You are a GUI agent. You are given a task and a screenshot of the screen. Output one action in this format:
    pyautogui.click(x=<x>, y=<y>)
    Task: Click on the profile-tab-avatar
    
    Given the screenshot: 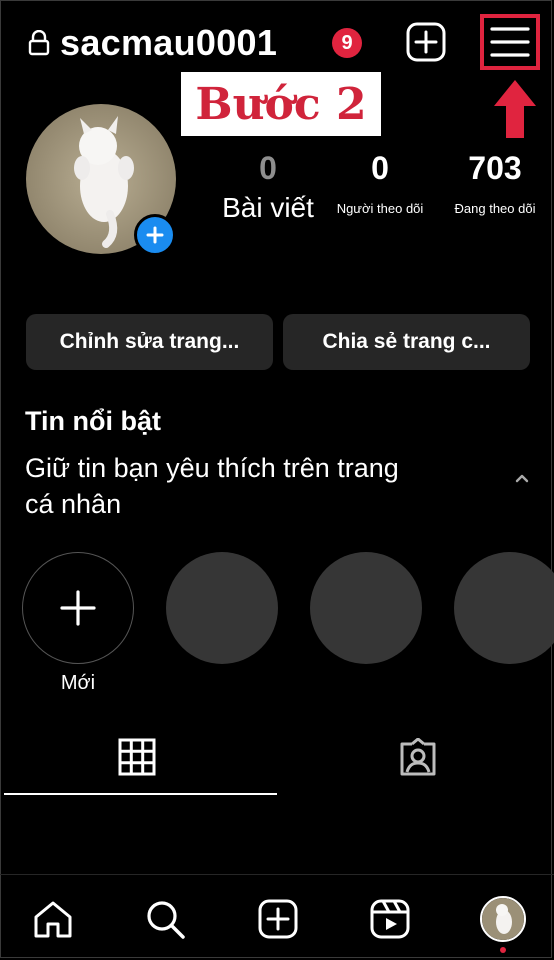 What is the action you would take?
    pyautogui.click(x=503, y=919)
    